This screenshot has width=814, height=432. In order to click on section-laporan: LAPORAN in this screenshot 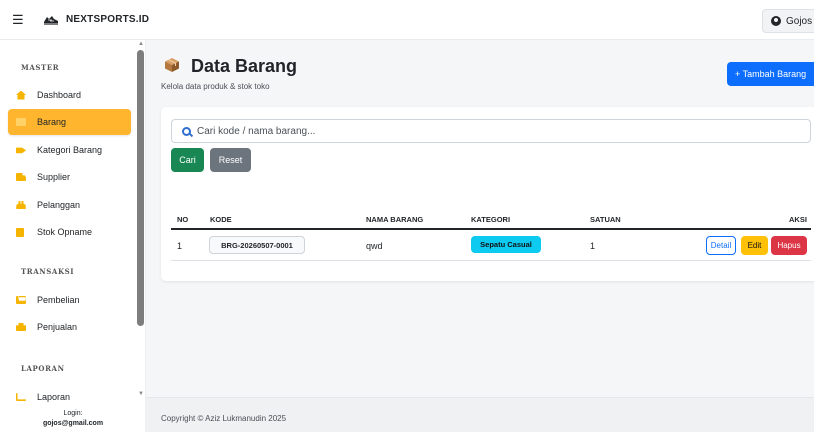, I will do `click(43, 368)`.